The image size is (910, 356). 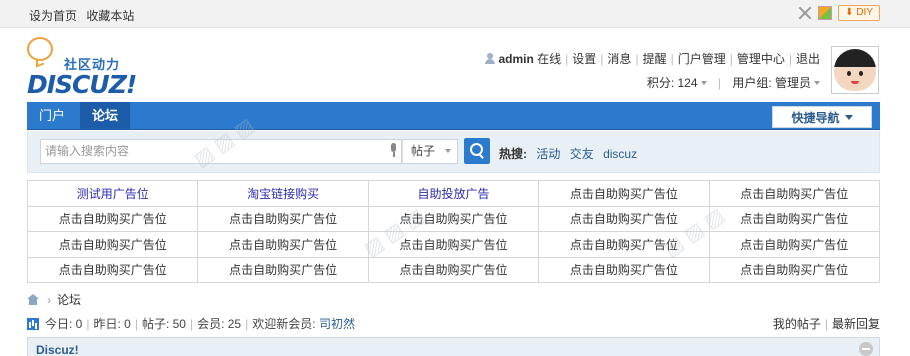 I want to click on chevron-down-icon, so click(x=848, y=117).